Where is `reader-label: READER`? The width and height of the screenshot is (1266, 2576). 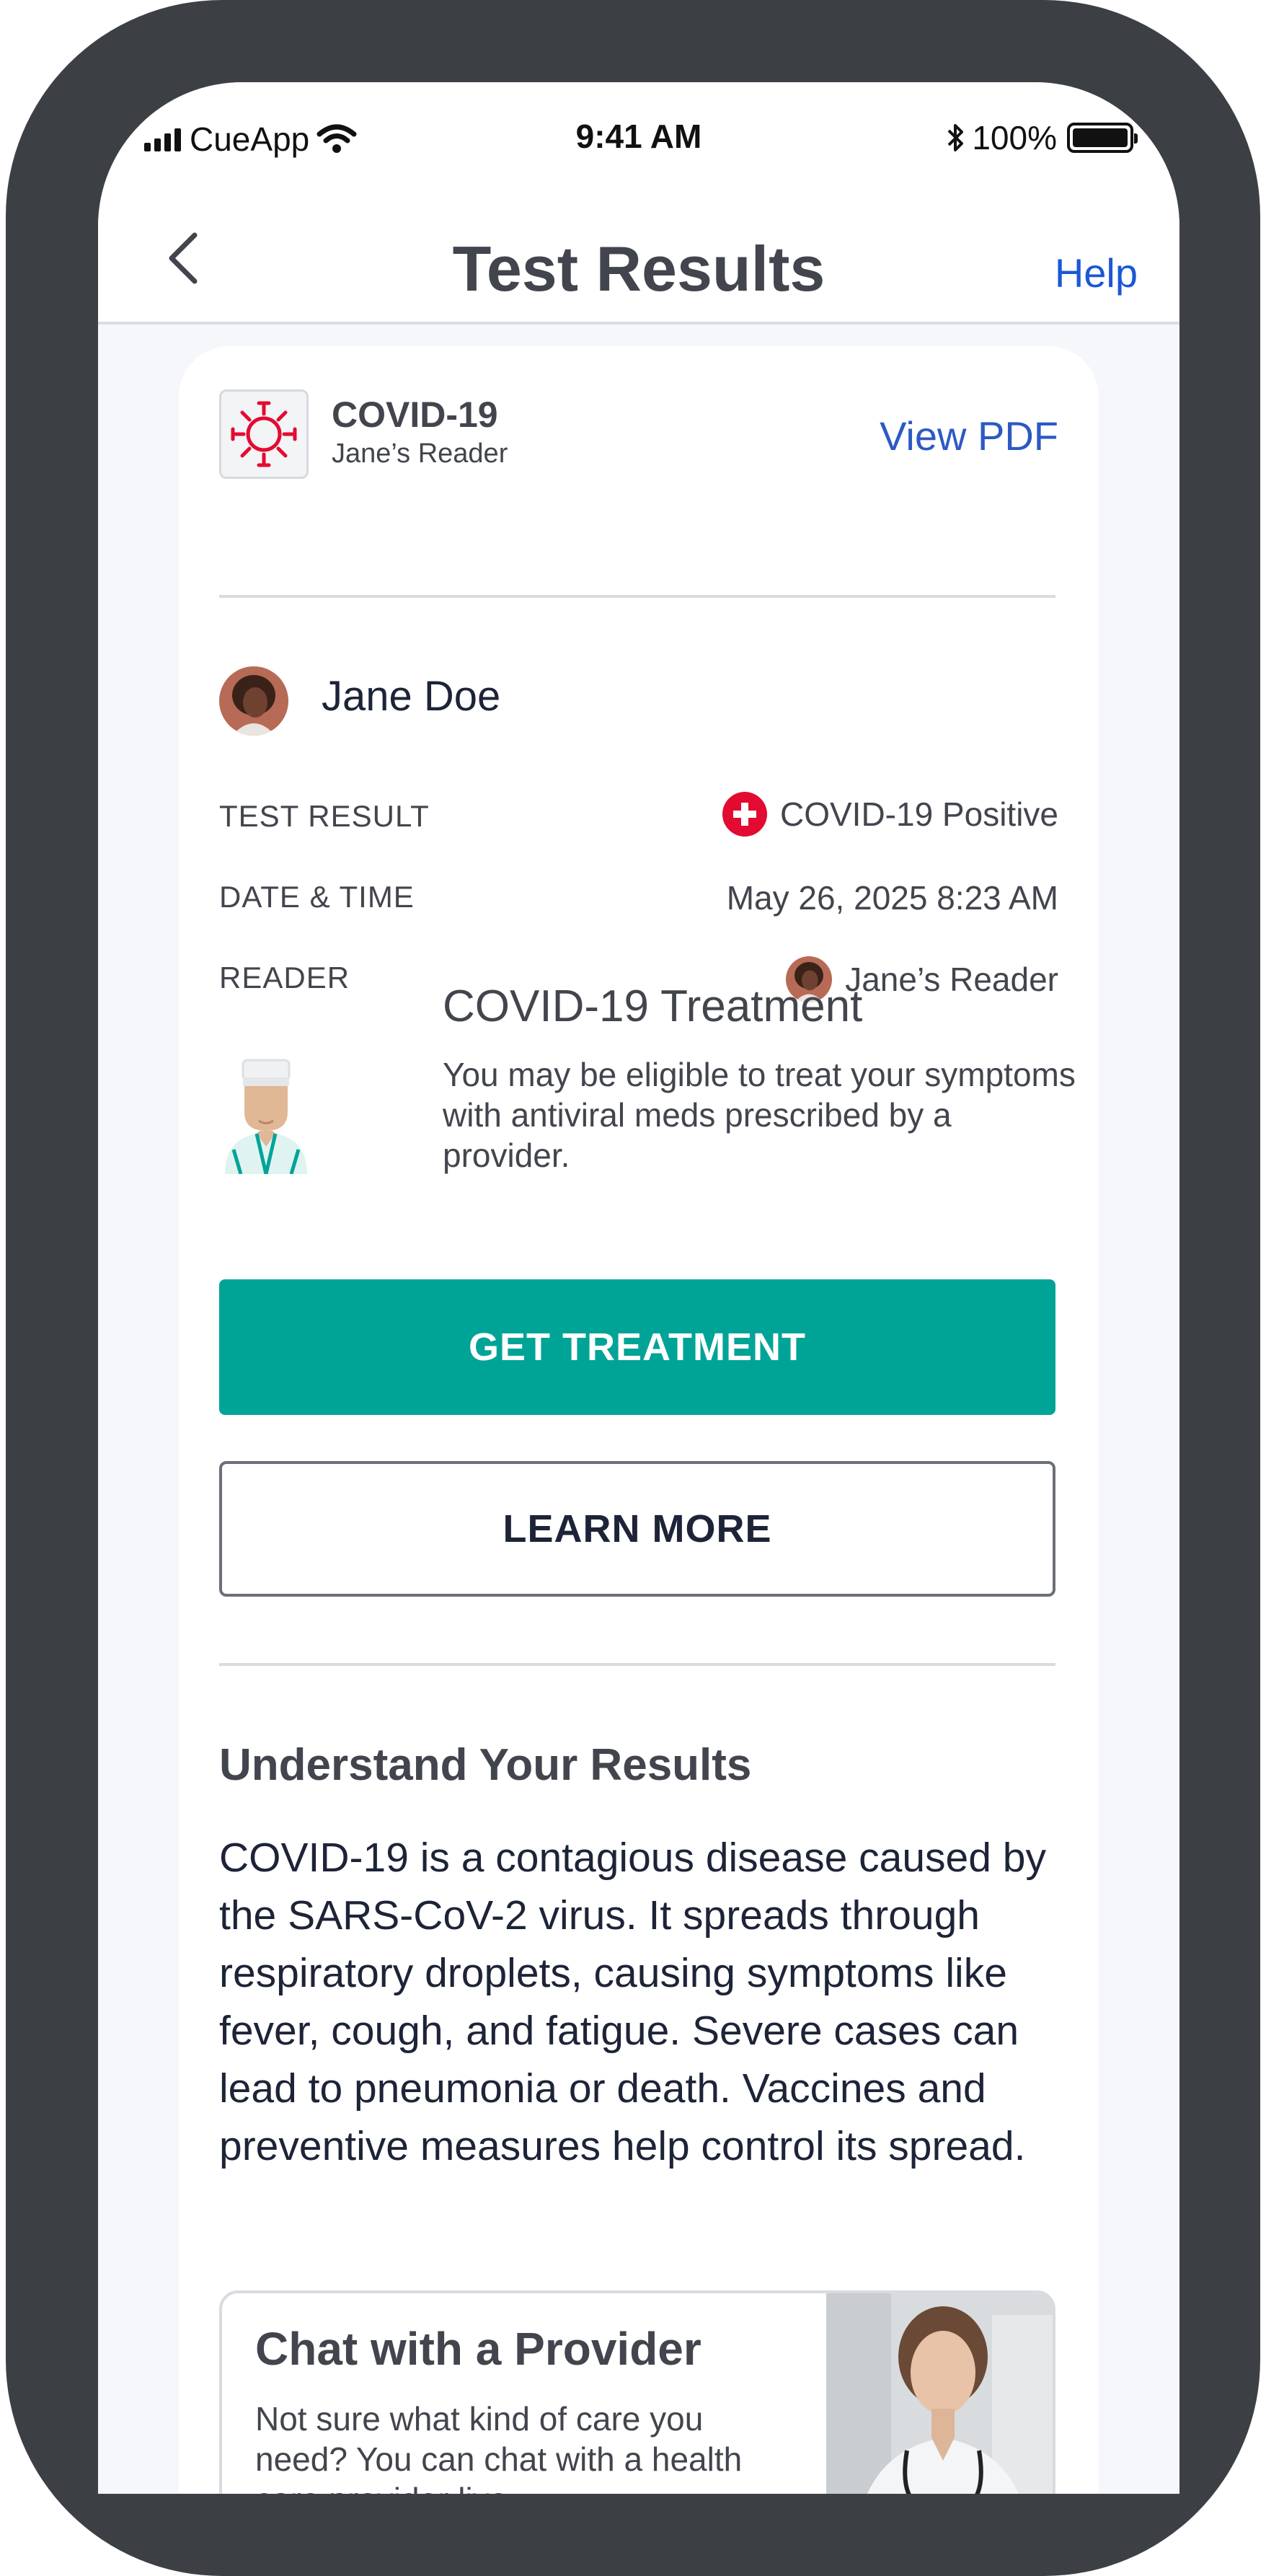
reader-label: READER is located at coordinates (284, 977).